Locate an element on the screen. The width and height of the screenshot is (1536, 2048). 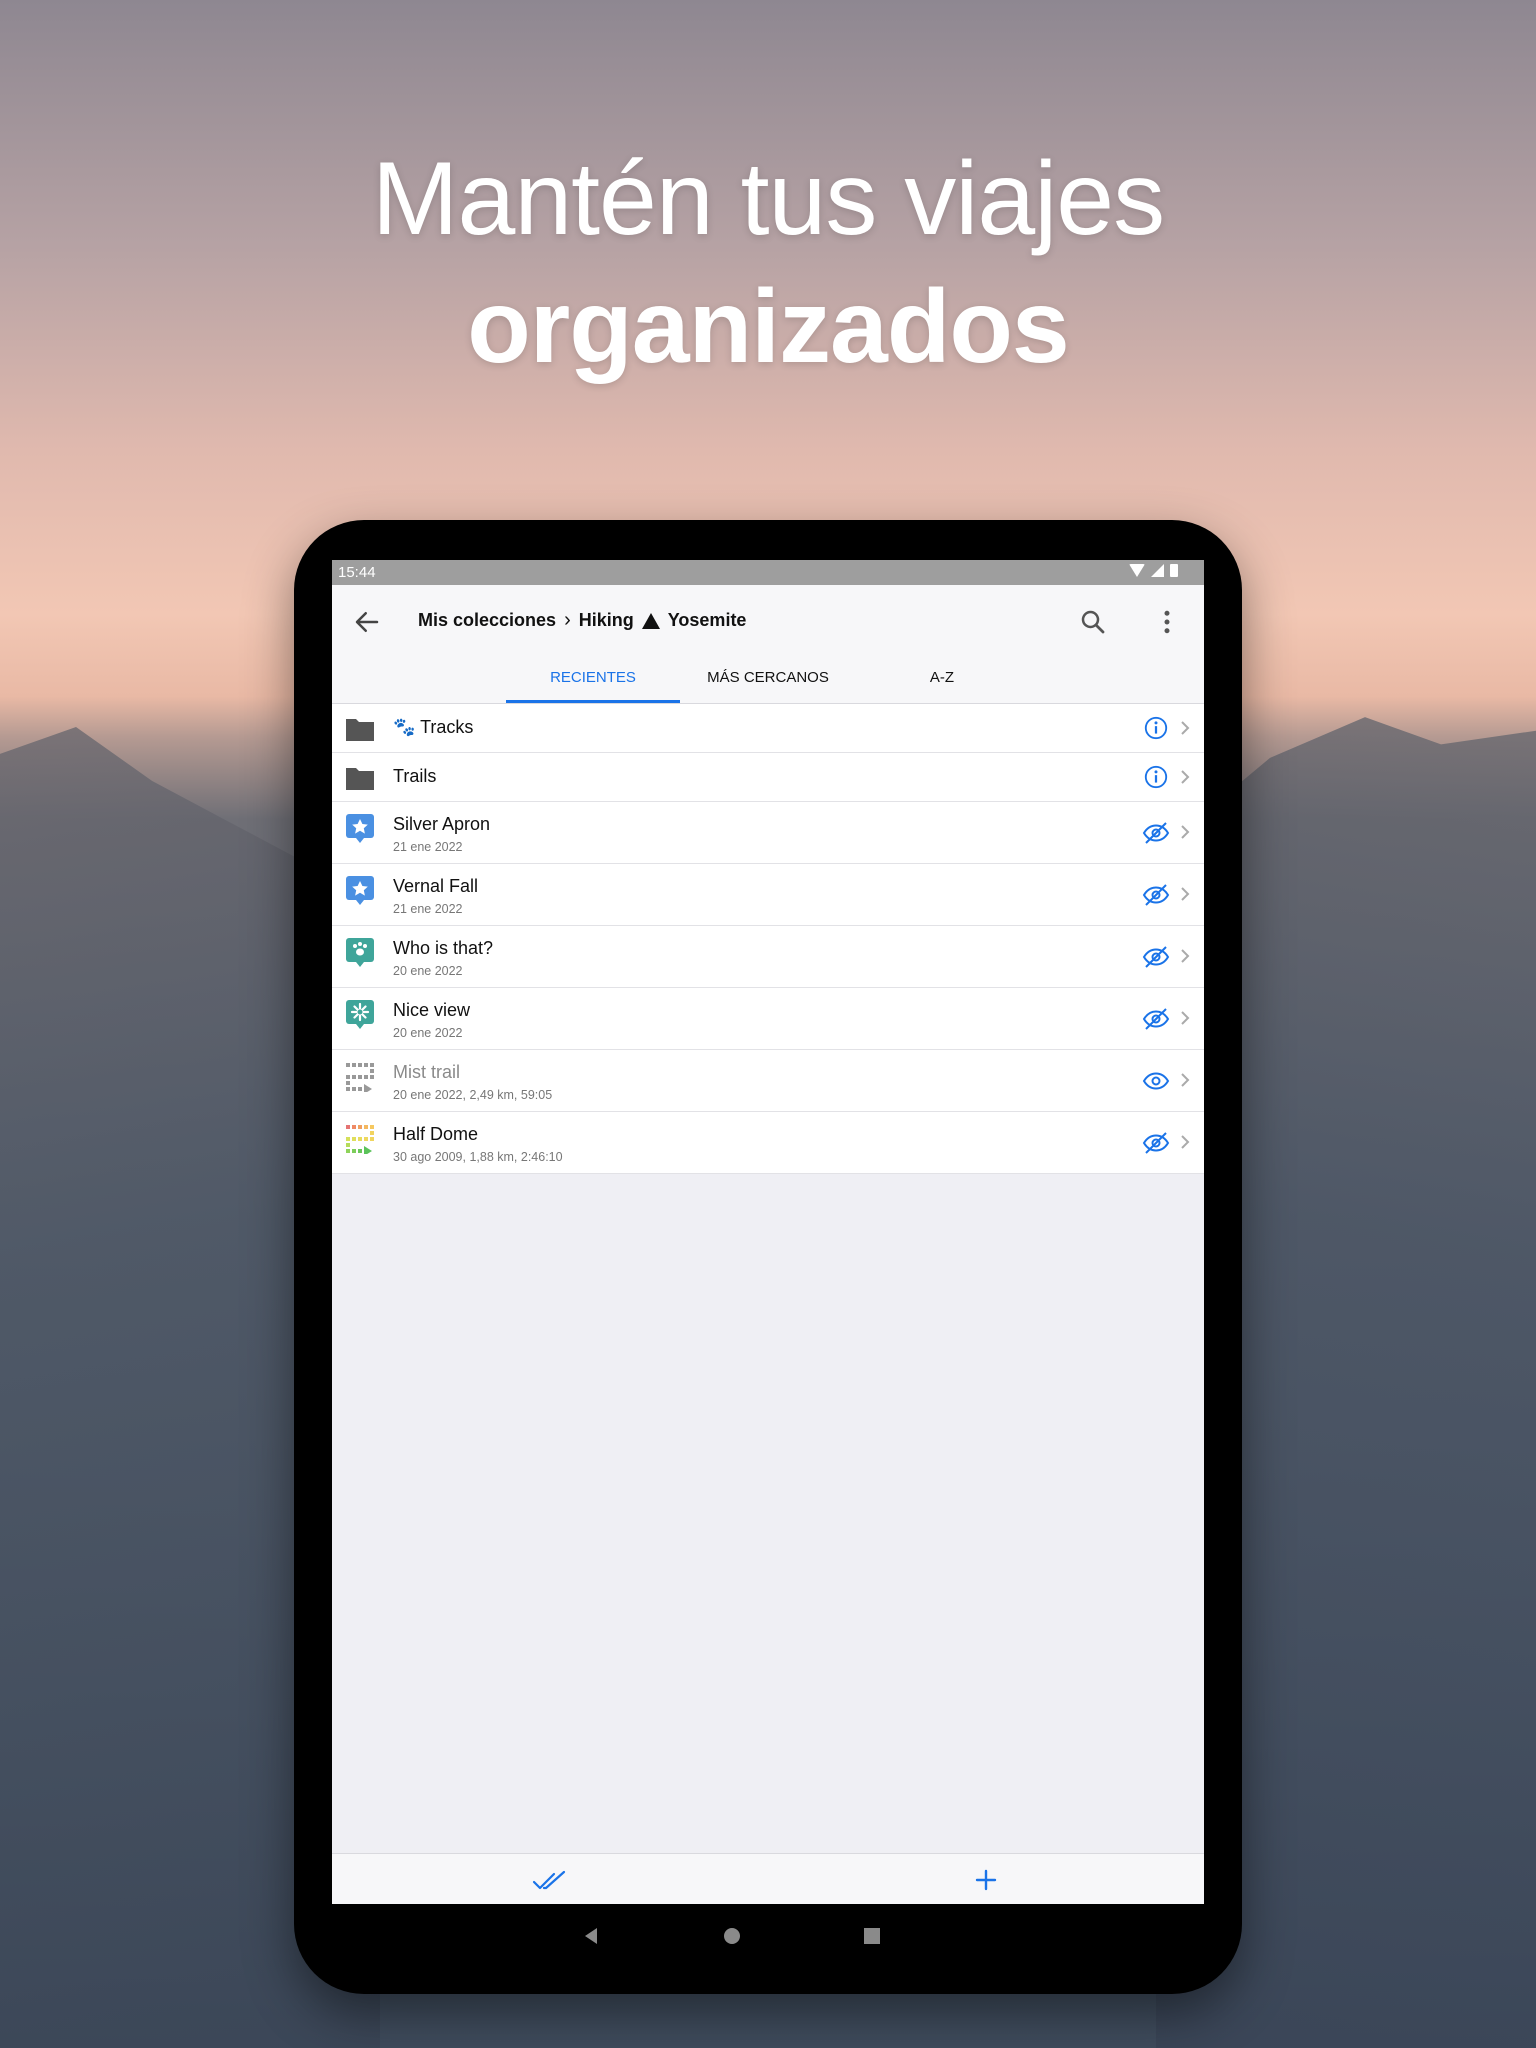
paw-waypoint-icon is located at coordinates (360, 952).